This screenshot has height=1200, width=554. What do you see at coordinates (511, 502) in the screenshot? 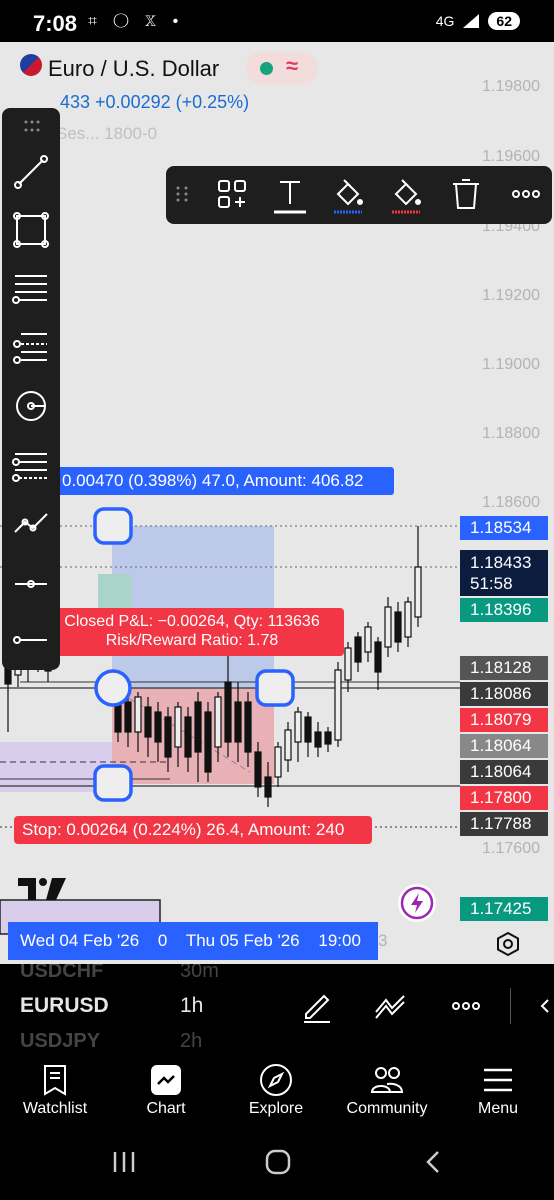
I see `price-level: 1.18600` at bounding box center [511, 502].